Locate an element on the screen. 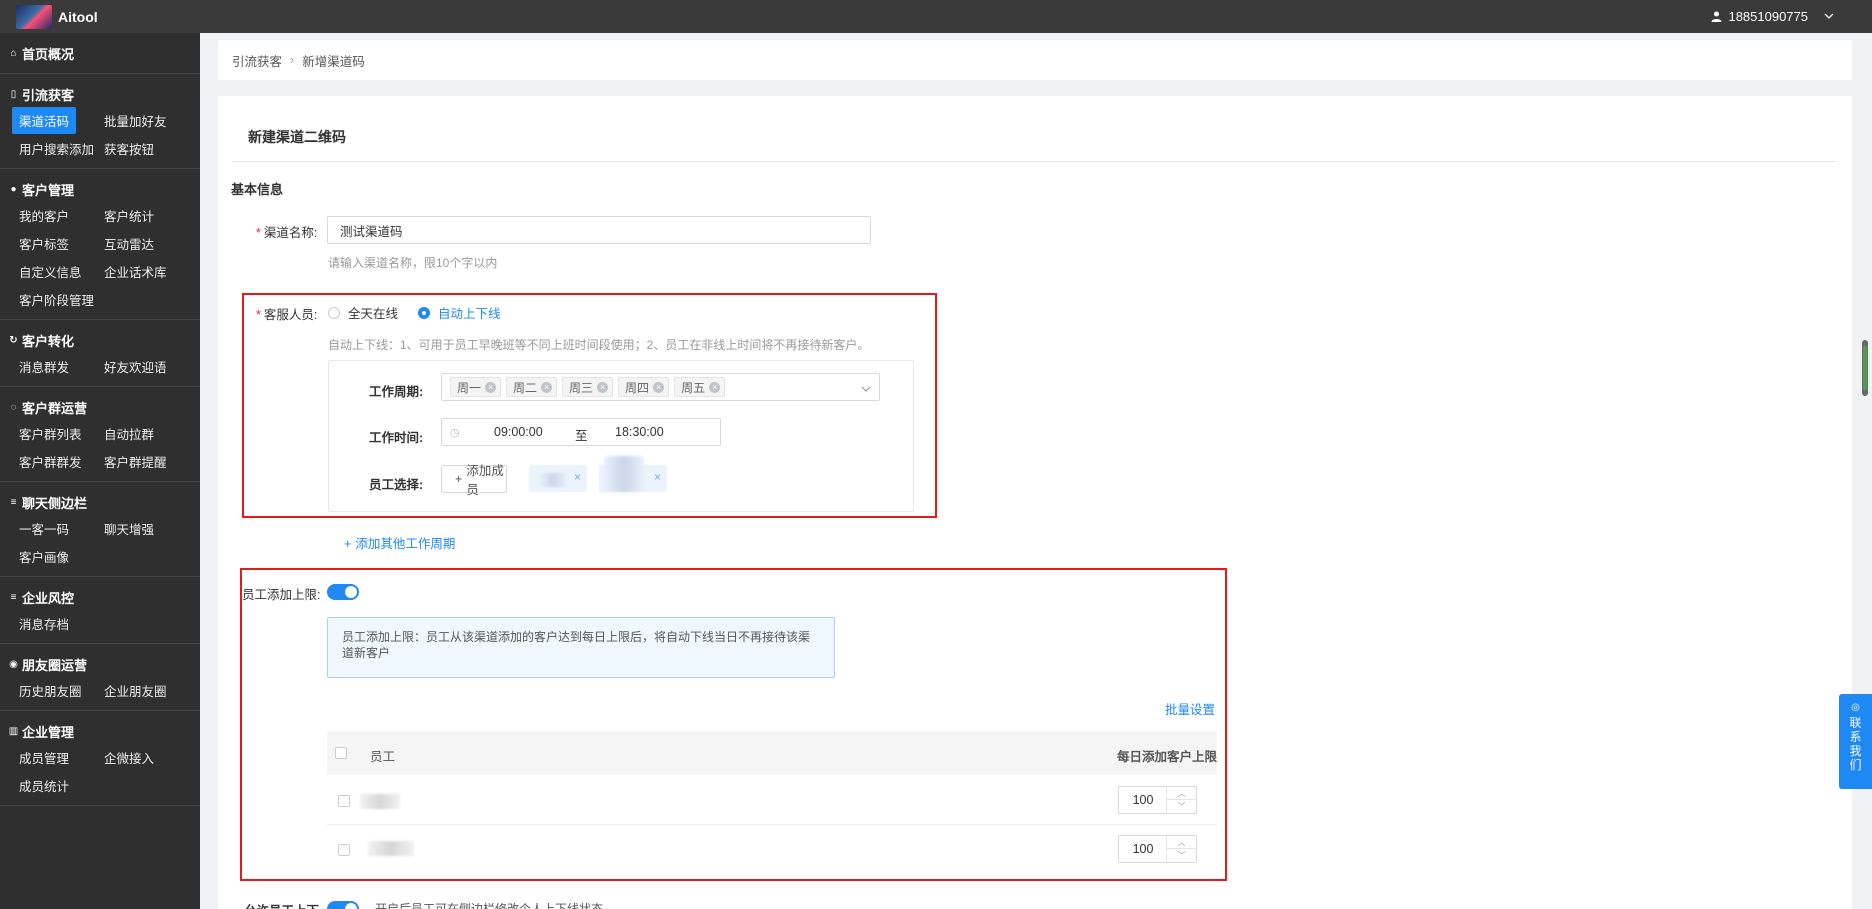 This screenshot has height=909, width=1872. sidebar-group: ⌂ 首页概况 is located at coordinates (100, 53).